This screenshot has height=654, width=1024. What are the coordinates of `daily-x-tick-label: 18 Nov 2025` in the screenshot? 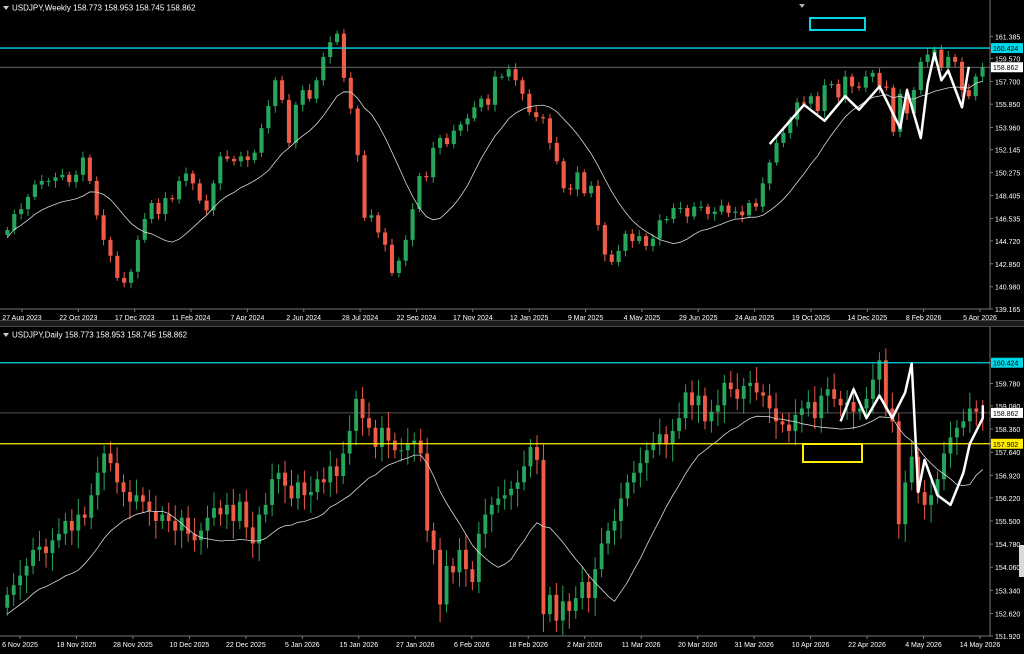 It's located at (77, 645).